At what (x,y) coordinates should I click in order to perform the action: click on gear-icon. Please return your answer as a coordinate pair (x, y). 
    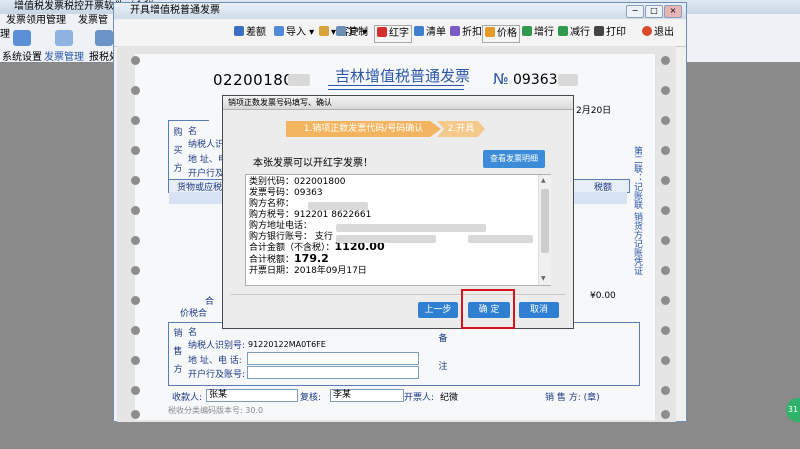
    Looking at the image, I should click on (22, 38).